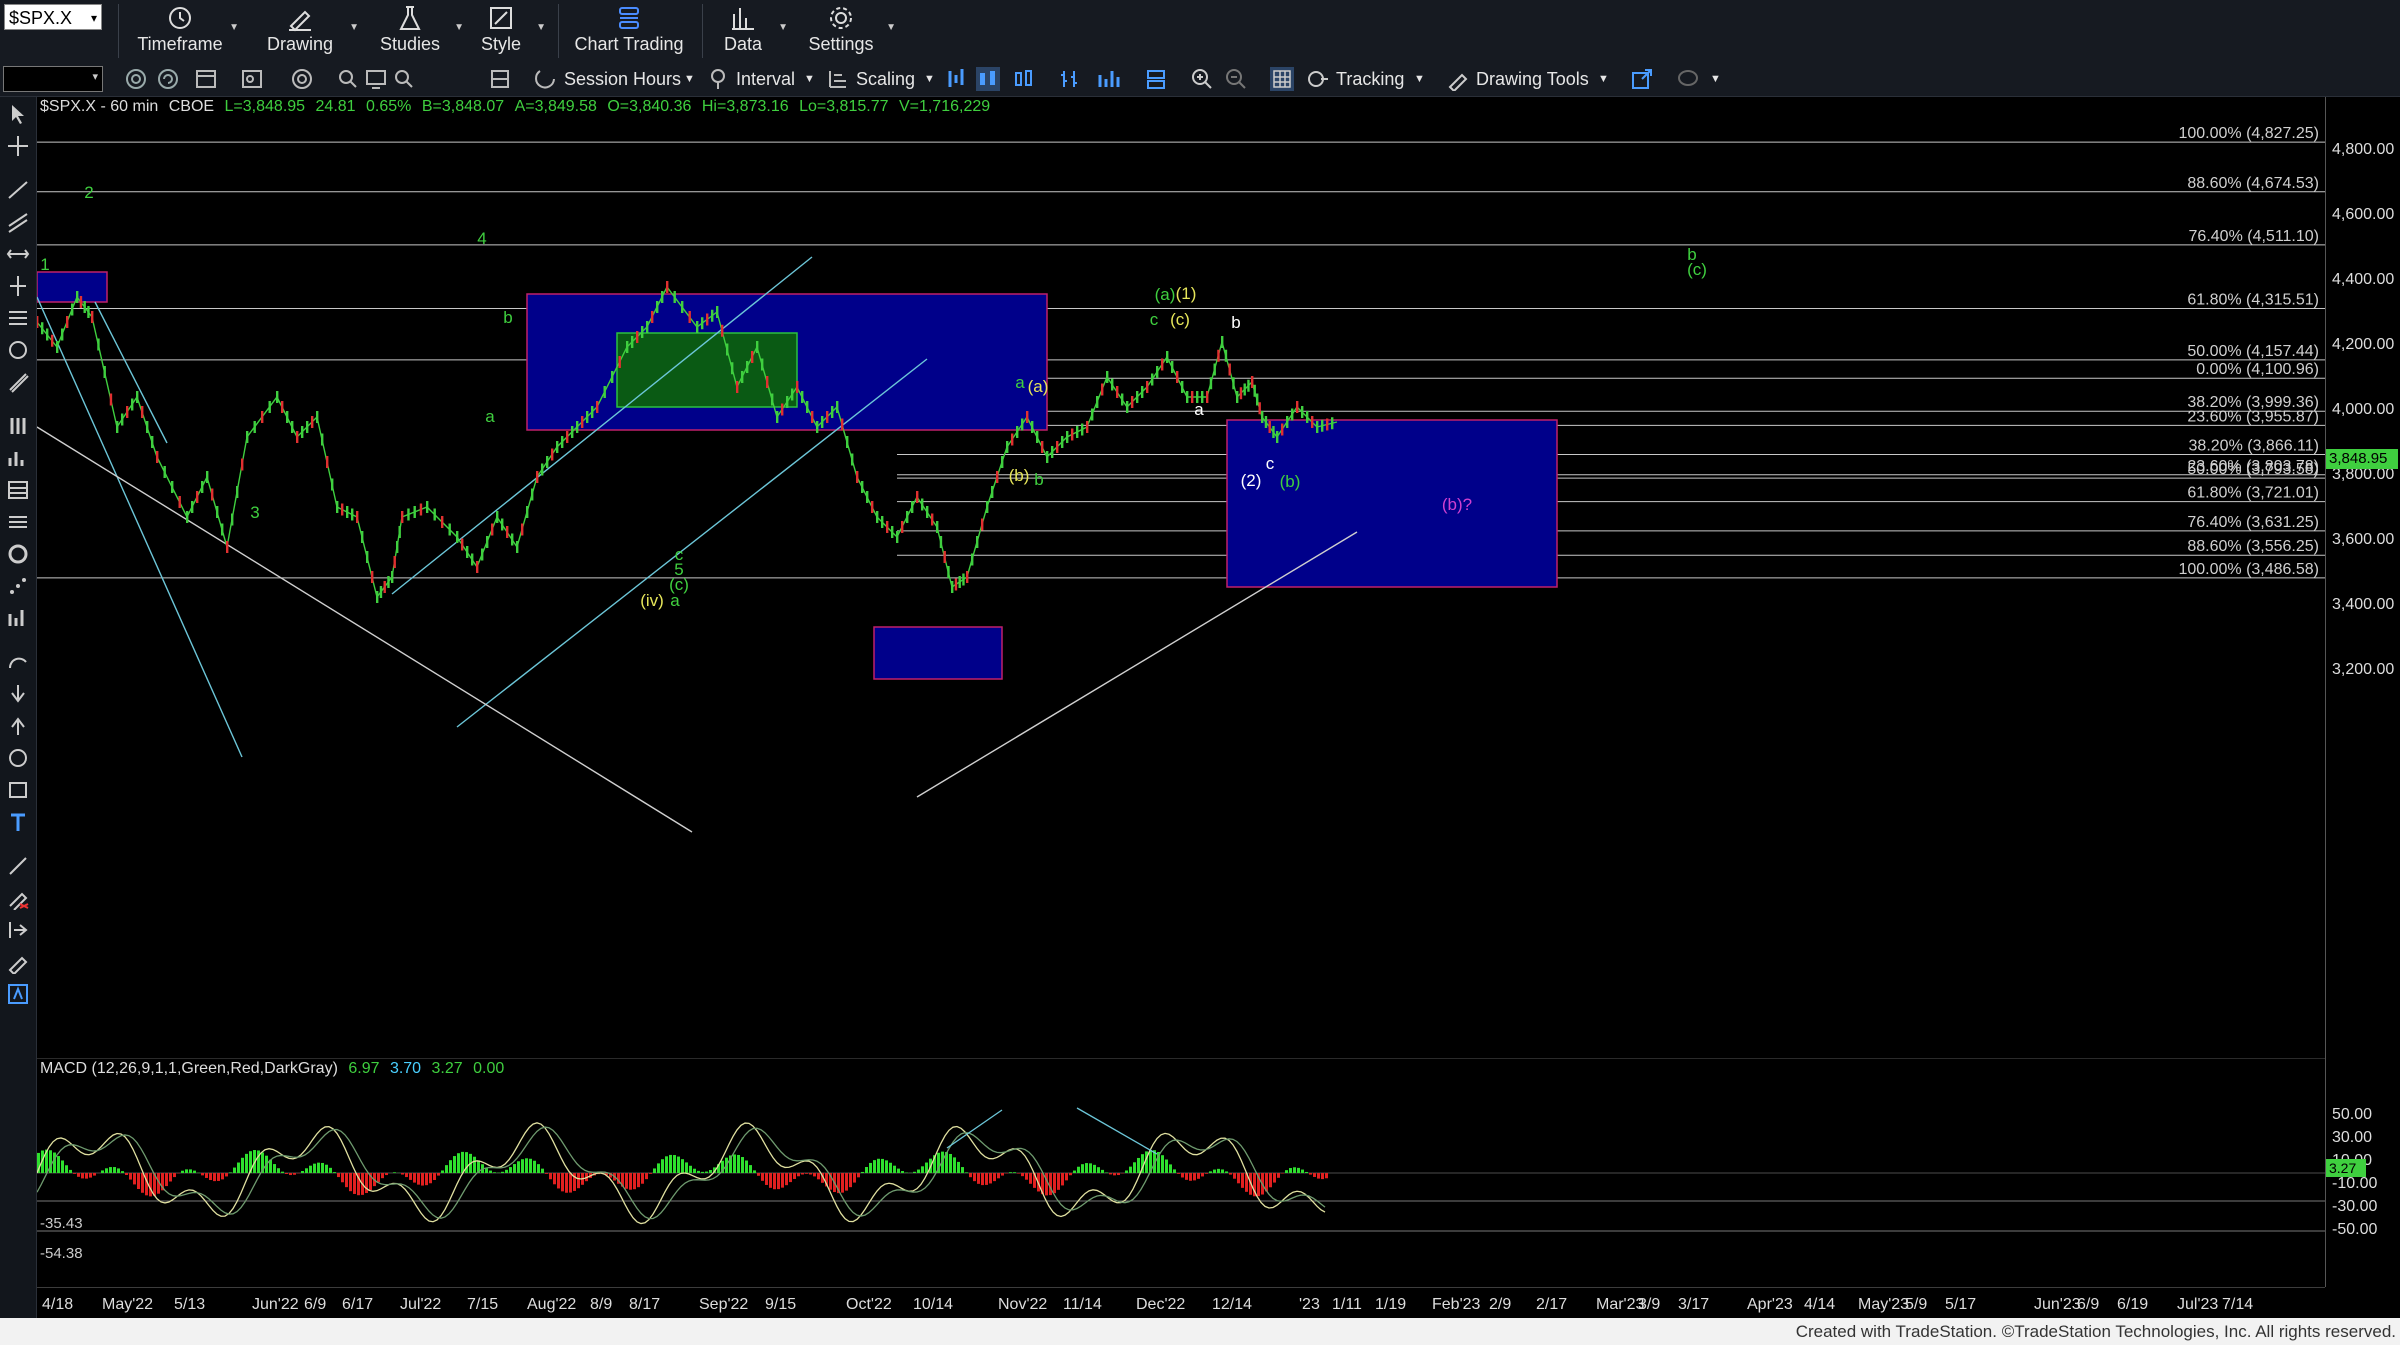 The image size is (2400, 1345). Describe the element at coordinates (18, 382) in the screenshot. I see `pitchfork-icon` at that location.